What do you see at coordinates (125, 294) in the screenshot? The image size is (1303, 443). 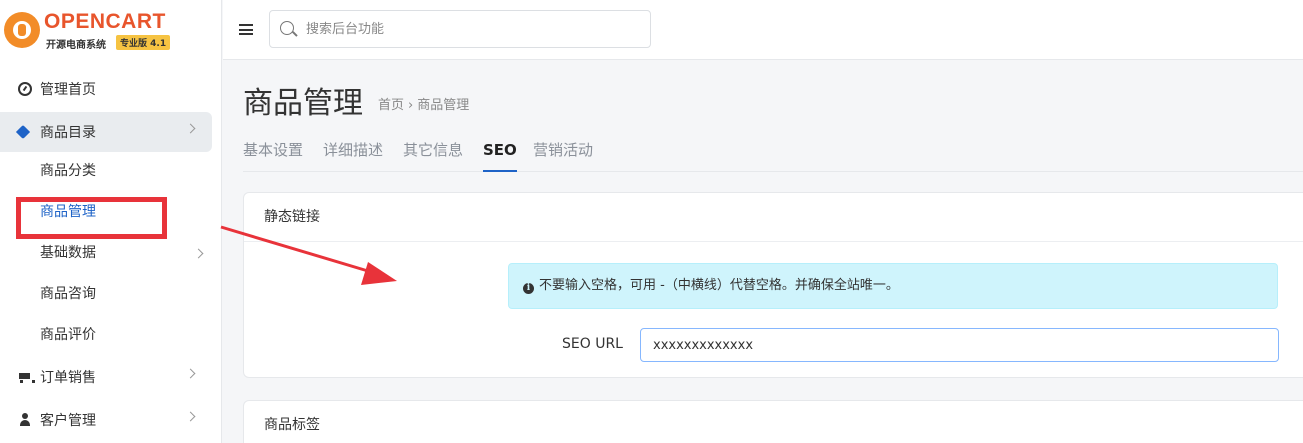 I see `sidebar-subitem-inquiry: 商品咨询` at bounding box center [125, 294].